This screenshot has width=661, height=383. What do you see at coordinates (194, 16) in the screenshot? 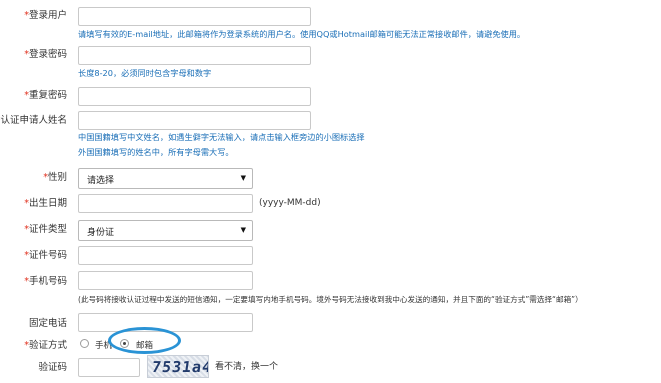
I see `username-input` at bounding box center [194, 16].